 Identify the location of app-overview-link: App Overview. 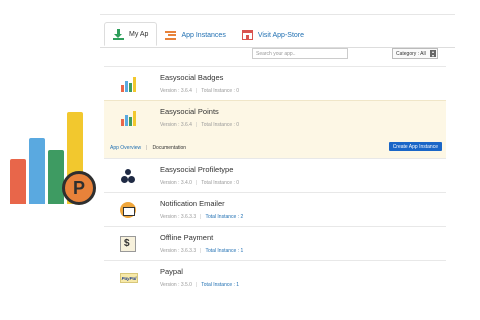
(125, 148).